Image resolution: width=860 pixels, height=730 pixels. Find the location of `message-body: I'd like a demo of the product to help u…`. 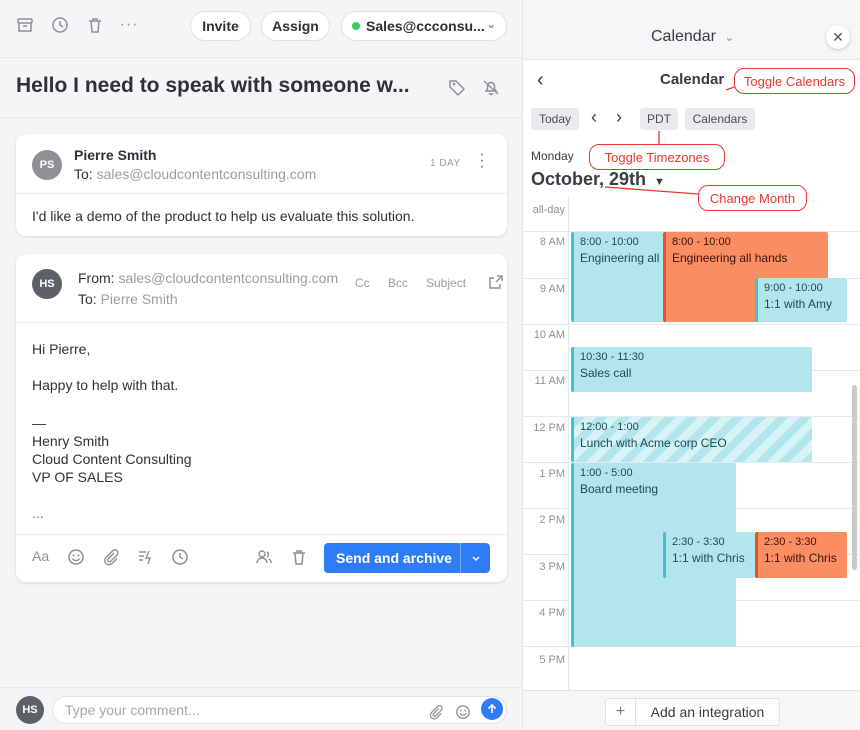

message-body: I'd like a demo of the product to help u… is located at coordinates (223, 216).